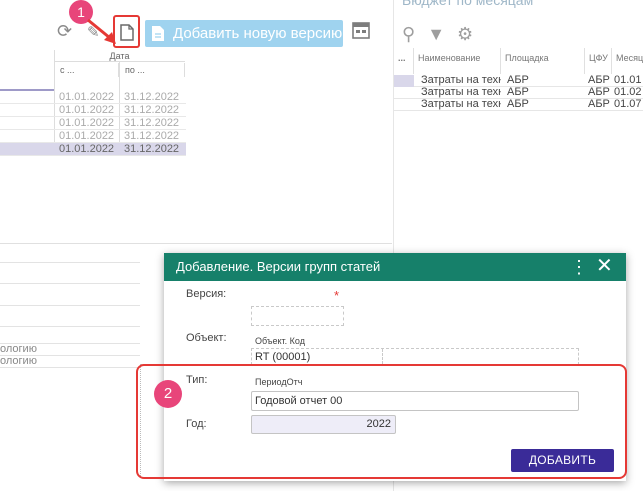 This screenshot has height=491, width=643. I want to click on table-row-selected: 01.01.2022 31.12.2022, so click(93, 149).